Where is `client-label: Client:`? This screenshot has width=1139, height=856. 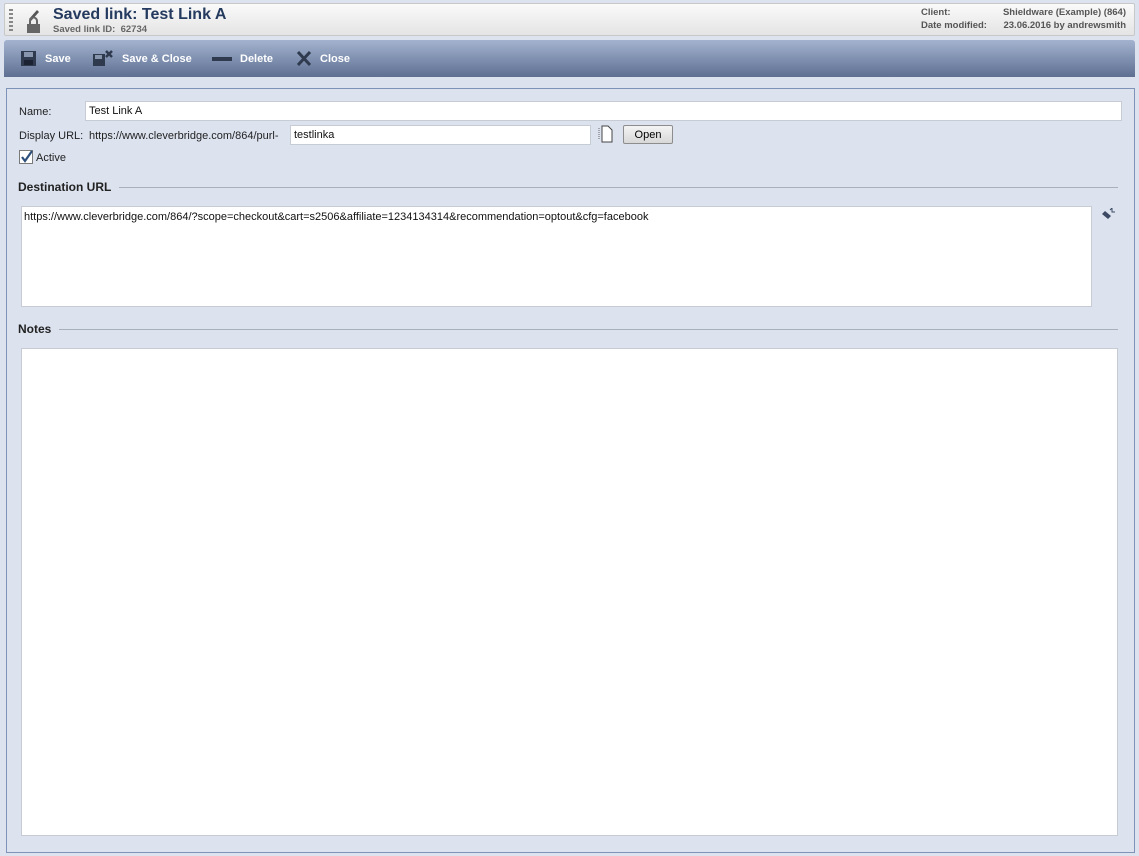 client-label: Client: is located at coordinates (936, 12).